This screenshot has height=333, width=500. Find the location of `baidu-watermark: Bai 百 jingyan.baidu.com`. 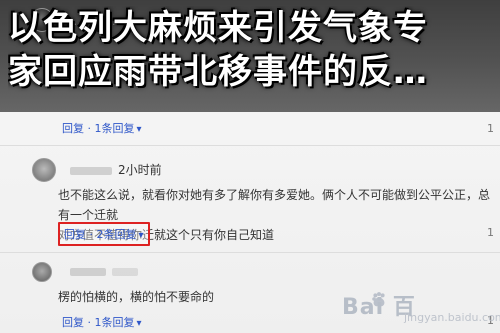

baidu-watermark: Bai 百 jingyan.baidu.com is located at coordinates (421, 303).